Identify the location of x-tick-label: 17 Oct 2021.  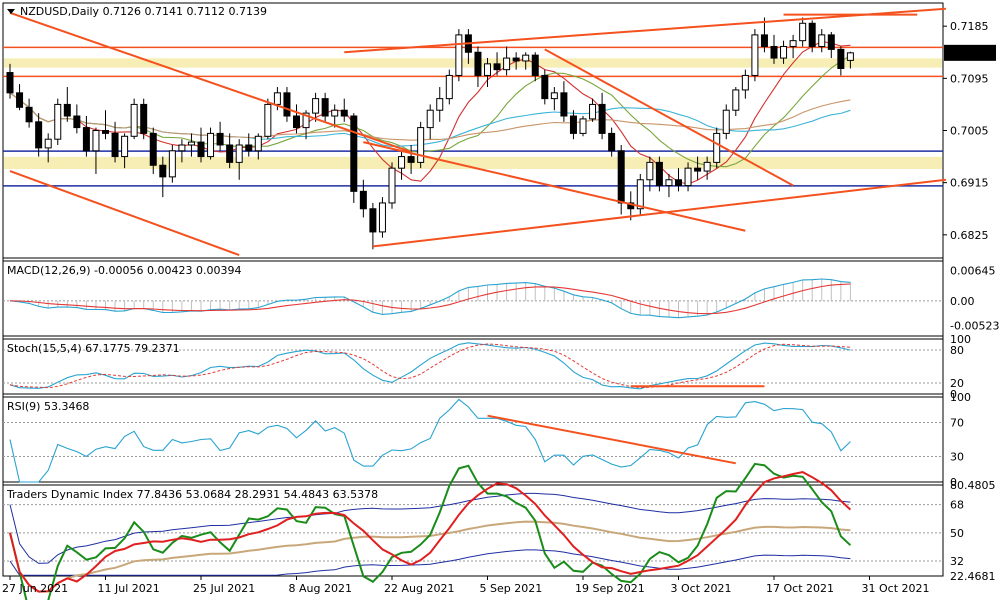
(800, 588).